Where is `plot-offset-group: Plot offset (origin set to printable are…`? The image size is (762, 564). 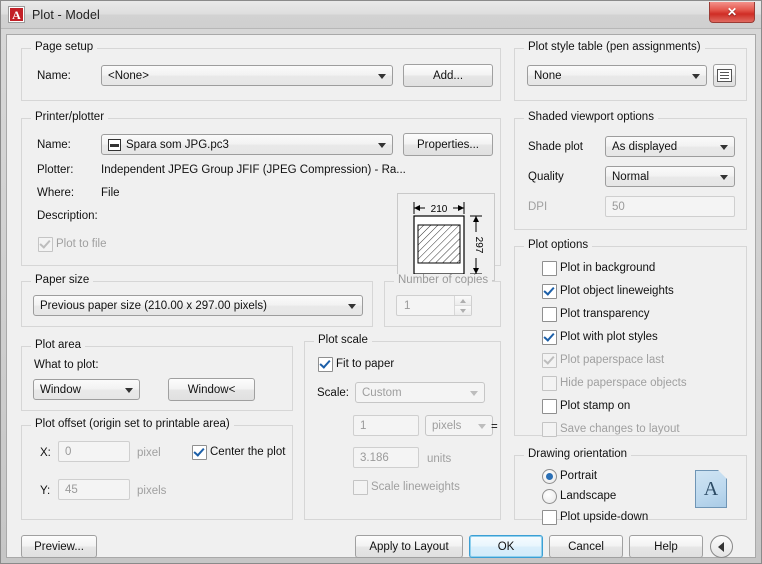
plot-offset-group: Plot offset (origin set to printable are… is located at coordinates (157, 469).